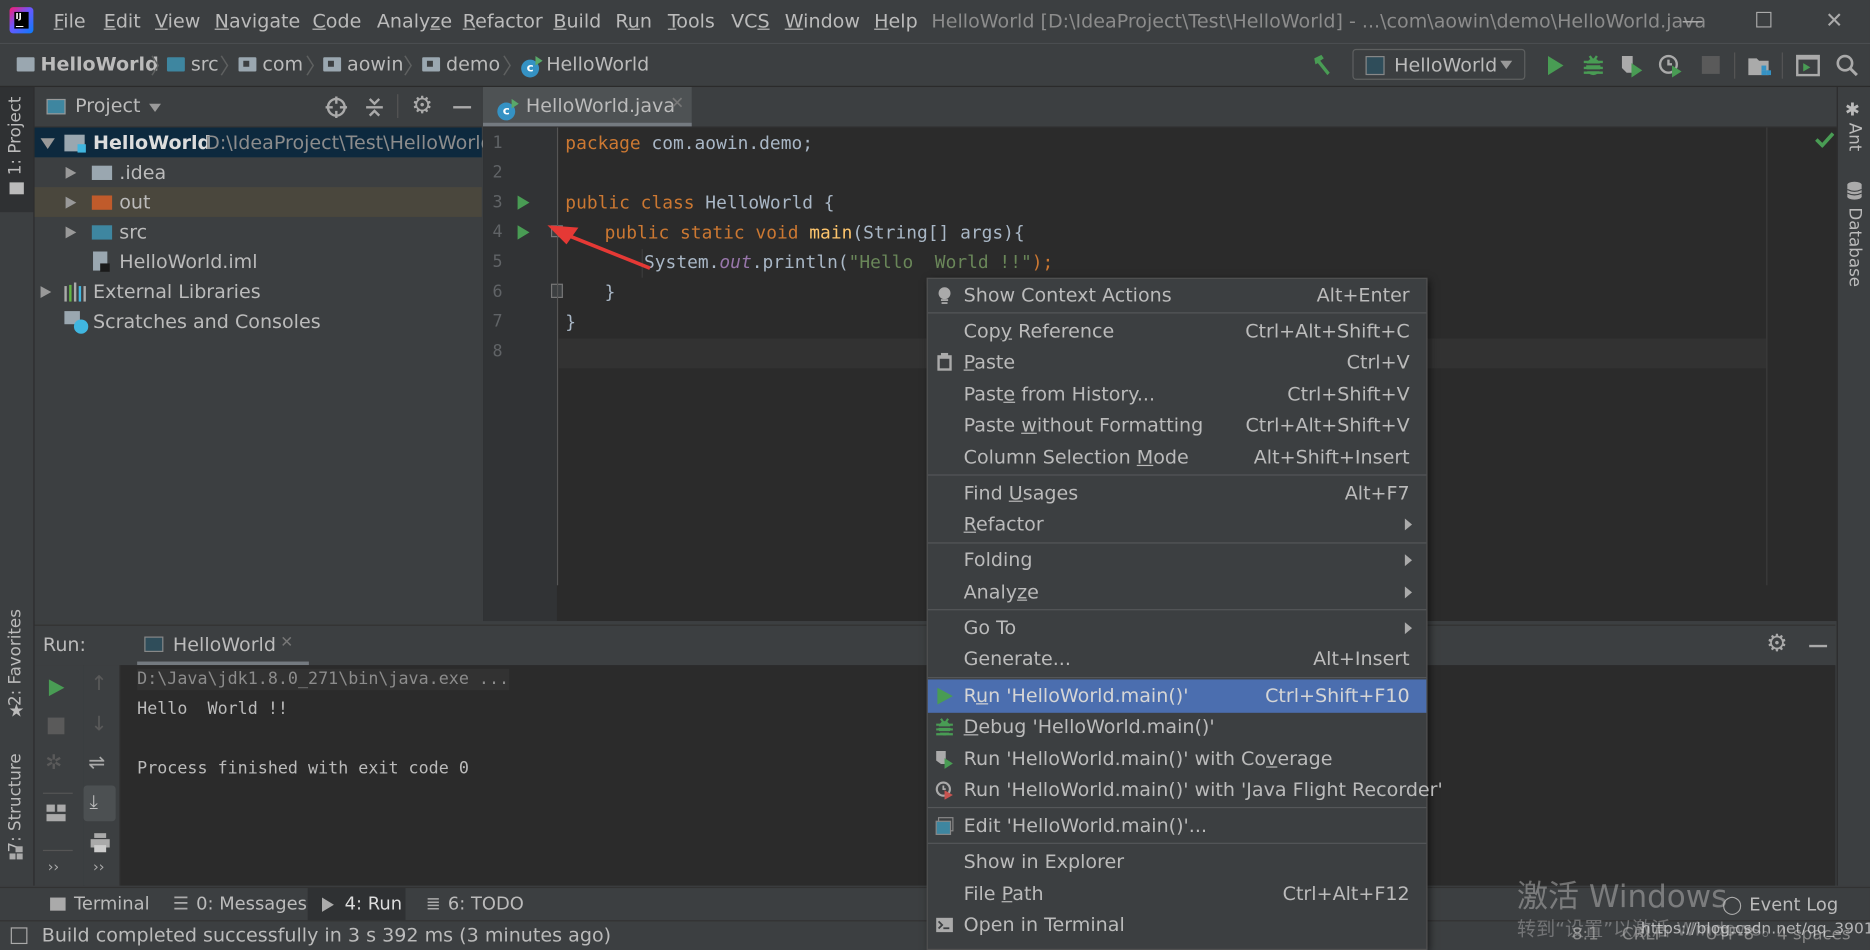 The height and width of the screenshot is (950, 1870). Describe the element at coordinates (1555, 65) in the screenshot. I see `run-icon` at that location.